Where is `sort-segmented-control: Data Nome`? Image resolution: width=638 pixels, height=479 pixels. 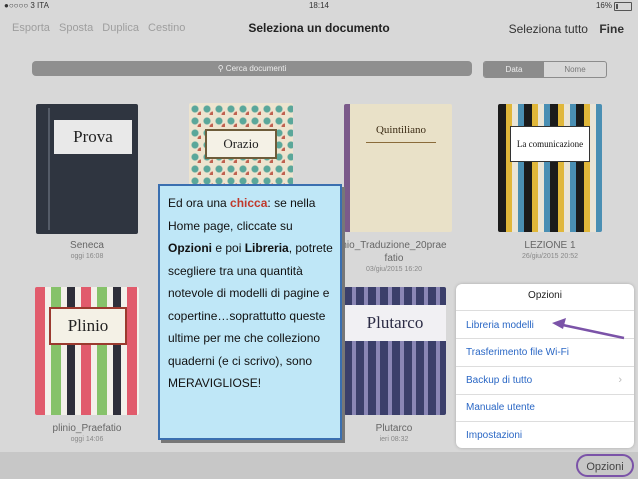
sort-segmented-control: Data Nome is located at coordinates (545, 69).